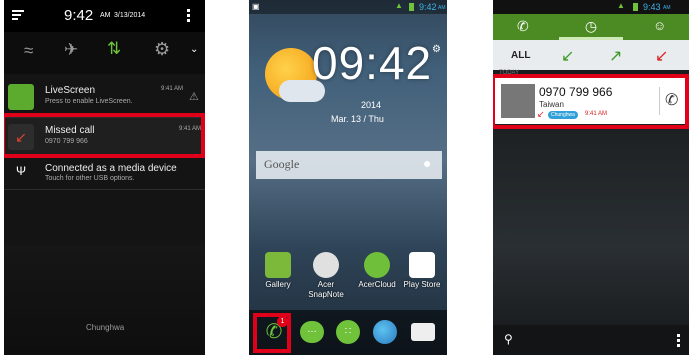 Image resolution: width=689 pixels, height=355 pixels. Describe the element at coordinates (104, 135) in the screenshot. I see `missed-call-highlight-box` at that location.